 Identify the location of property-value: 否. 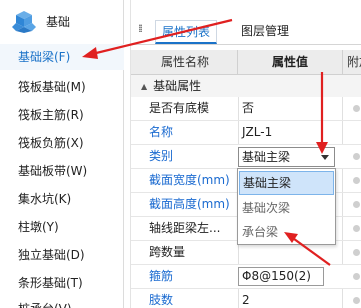
(290, 108).